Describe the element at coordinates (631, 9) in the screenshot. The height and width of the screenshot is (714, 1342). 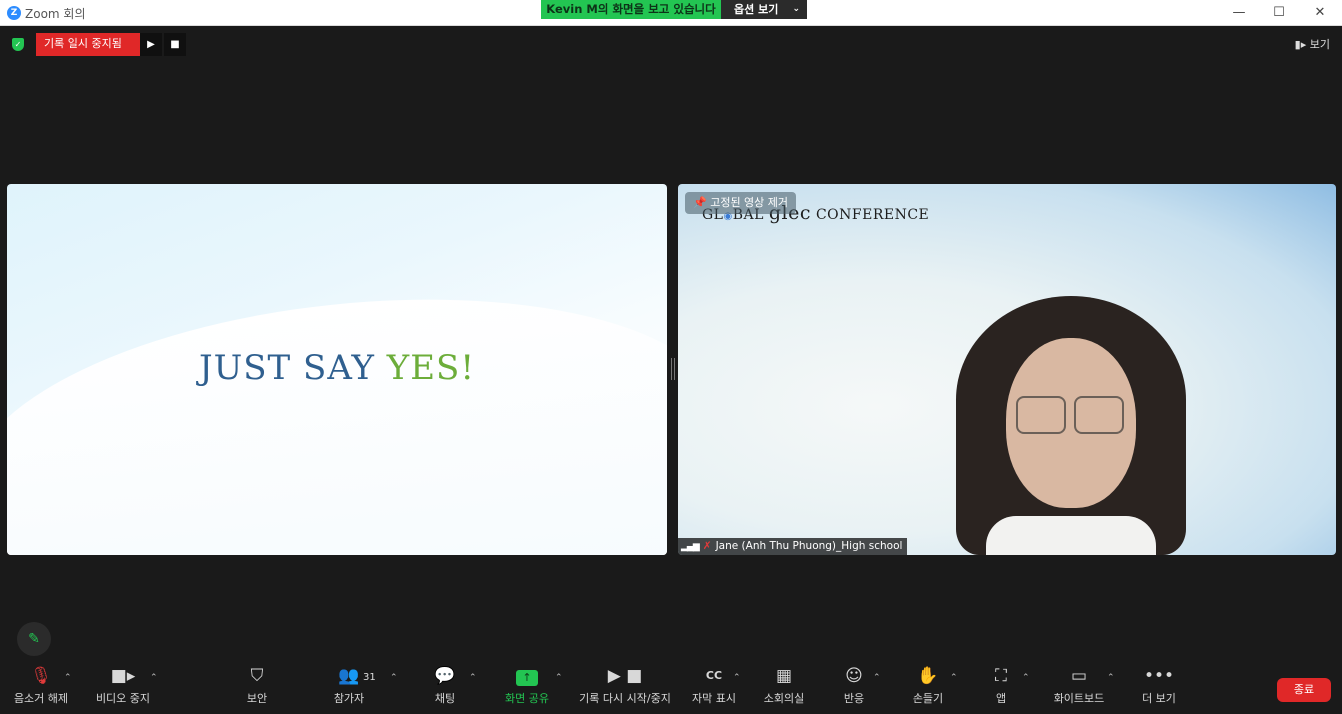
I see `screen-share-status: Kevin M의 화면을 보고 있습니다` at that location.